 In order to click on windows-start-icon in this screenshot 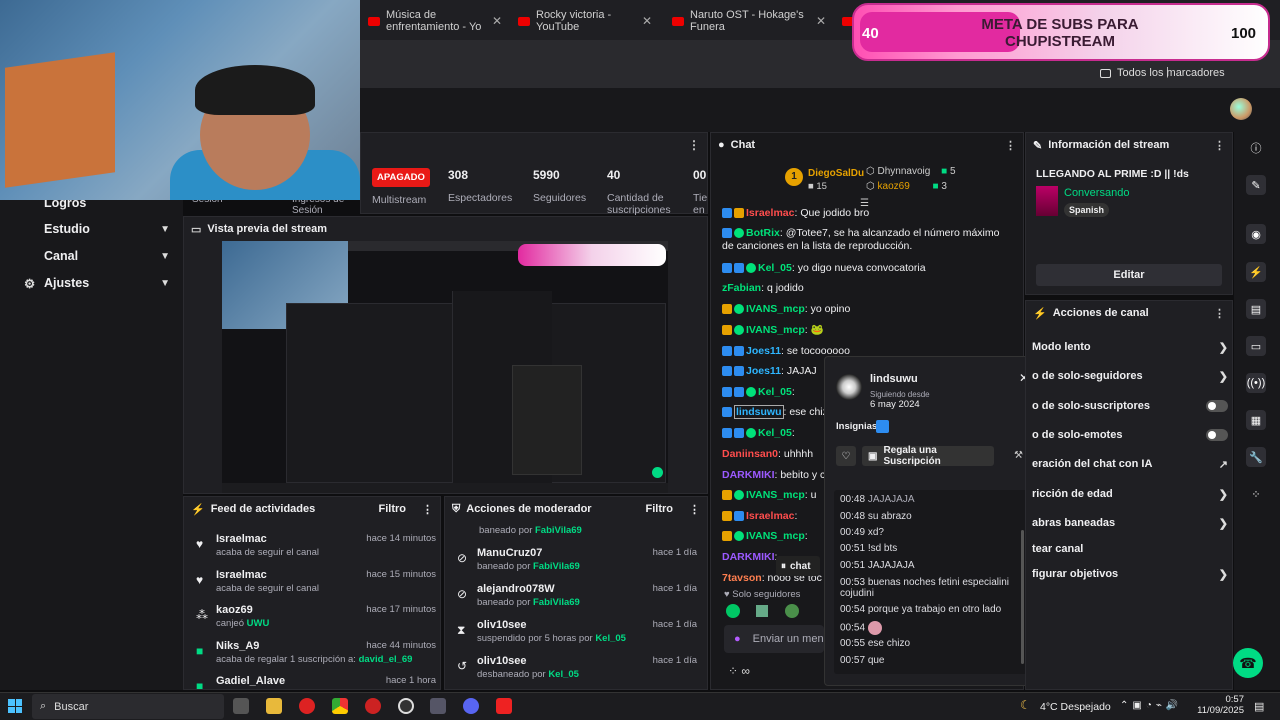, I will do `click(15, 706)`.